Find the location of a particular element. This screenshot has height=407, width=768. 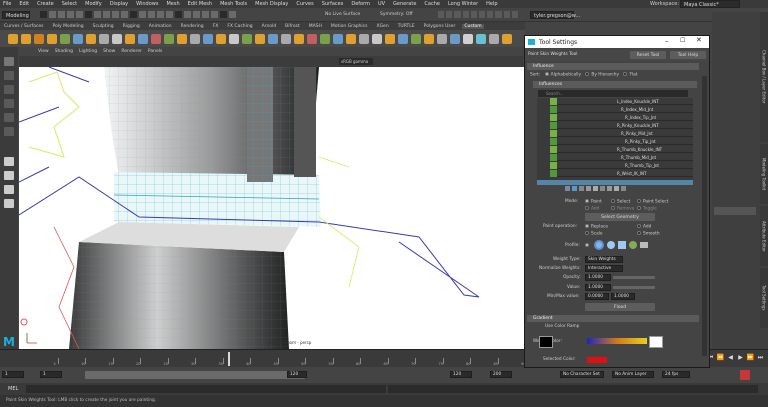

opacity-field: 1.0000 is located at coordinates (598, 277).